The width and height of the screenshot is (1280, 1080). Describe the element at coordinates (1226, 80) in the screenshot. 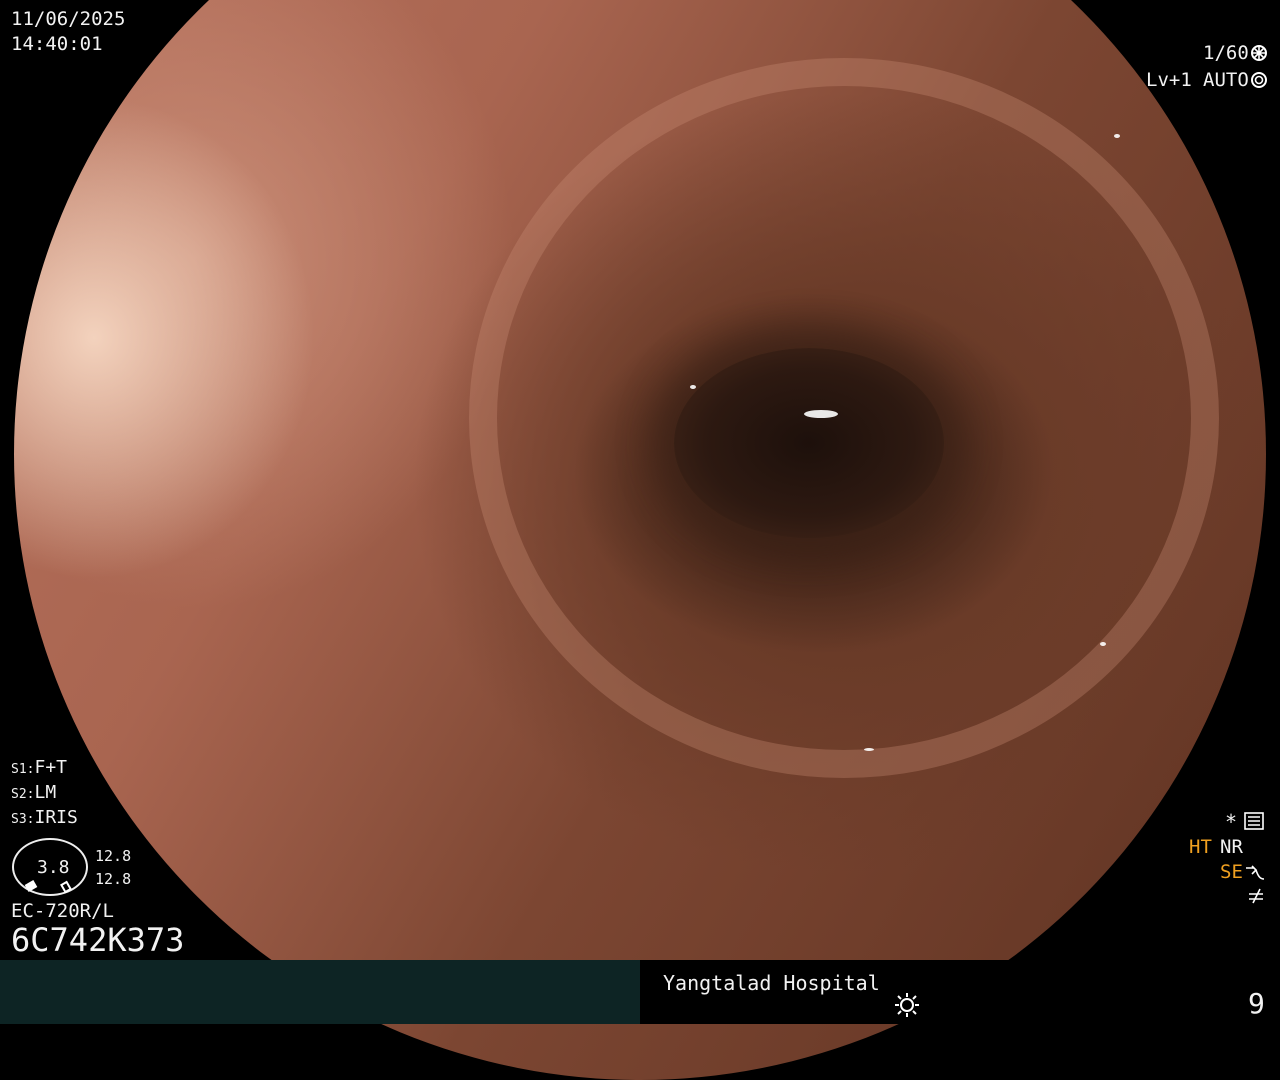

I see `auto-label: AUTO` at that location.